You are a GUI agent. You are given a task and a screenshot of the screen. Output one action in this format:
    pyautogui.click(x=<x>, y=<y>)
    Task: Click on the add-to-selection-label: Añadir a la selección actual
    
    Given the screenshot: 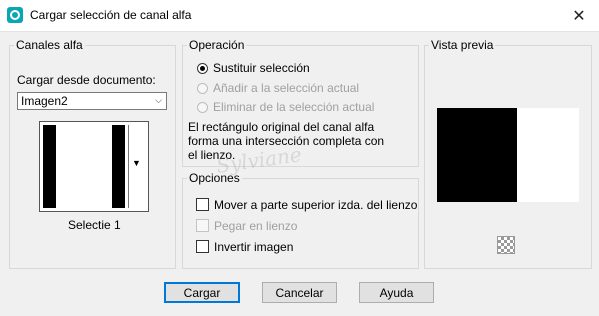 What is the action you would take?
    pyautogui.click(x=286, y=88)
    